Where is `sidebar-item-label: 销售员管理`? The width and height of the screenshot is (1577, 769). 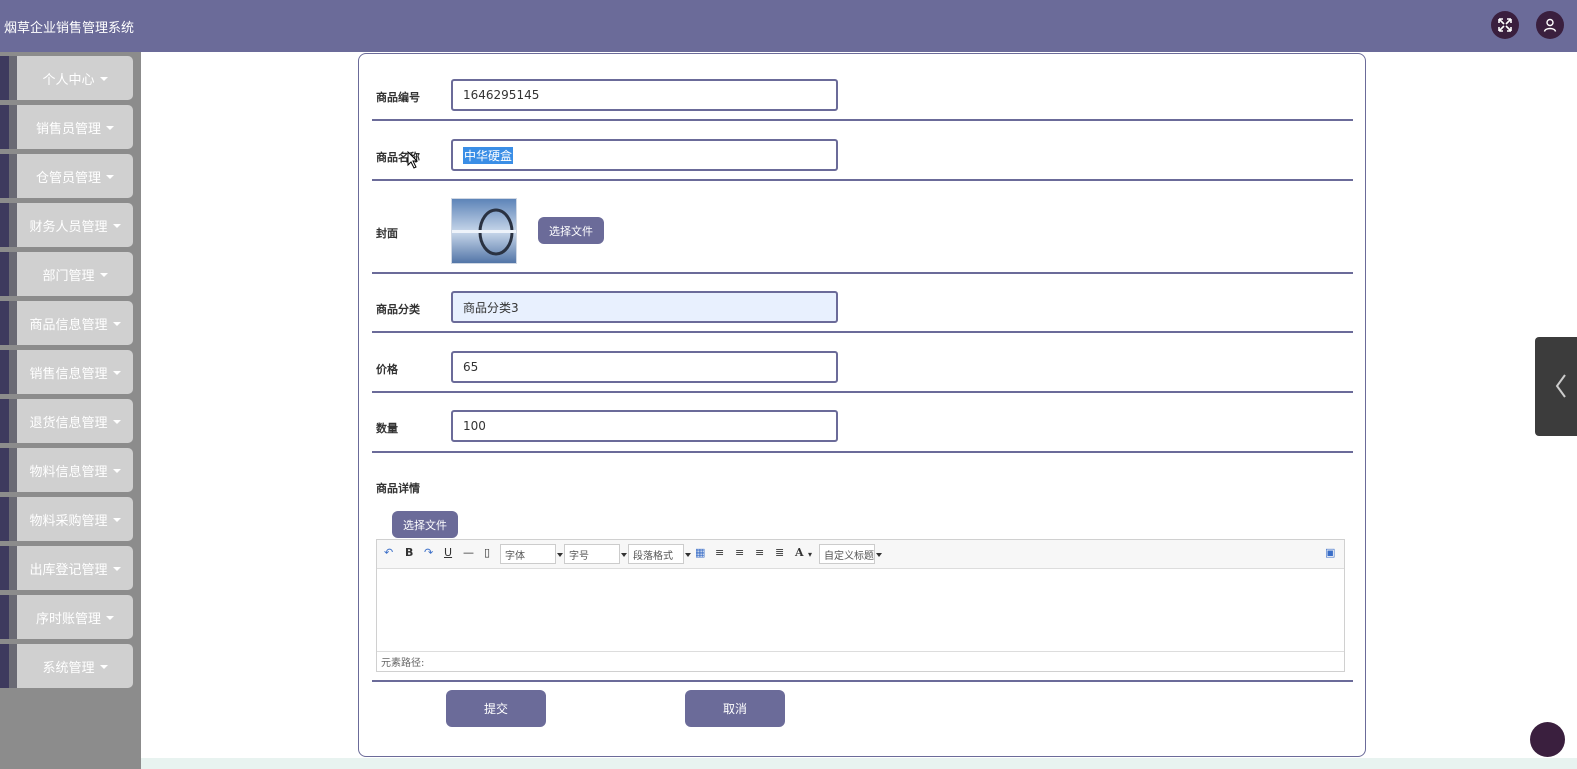
sidebar-item-label: 销售员管理 is located at coordinates (68, 129).